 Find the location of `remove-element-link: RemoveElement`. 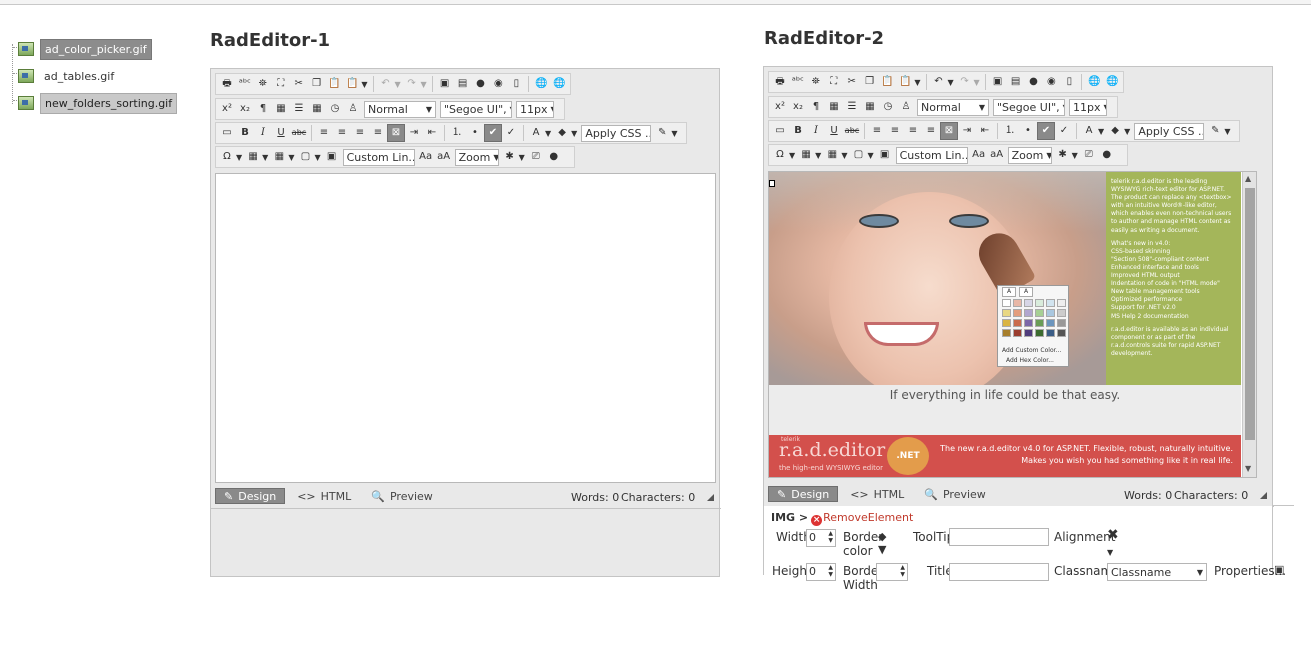

remove-element-link: RemoveElement is located at coordinates (868, 517).